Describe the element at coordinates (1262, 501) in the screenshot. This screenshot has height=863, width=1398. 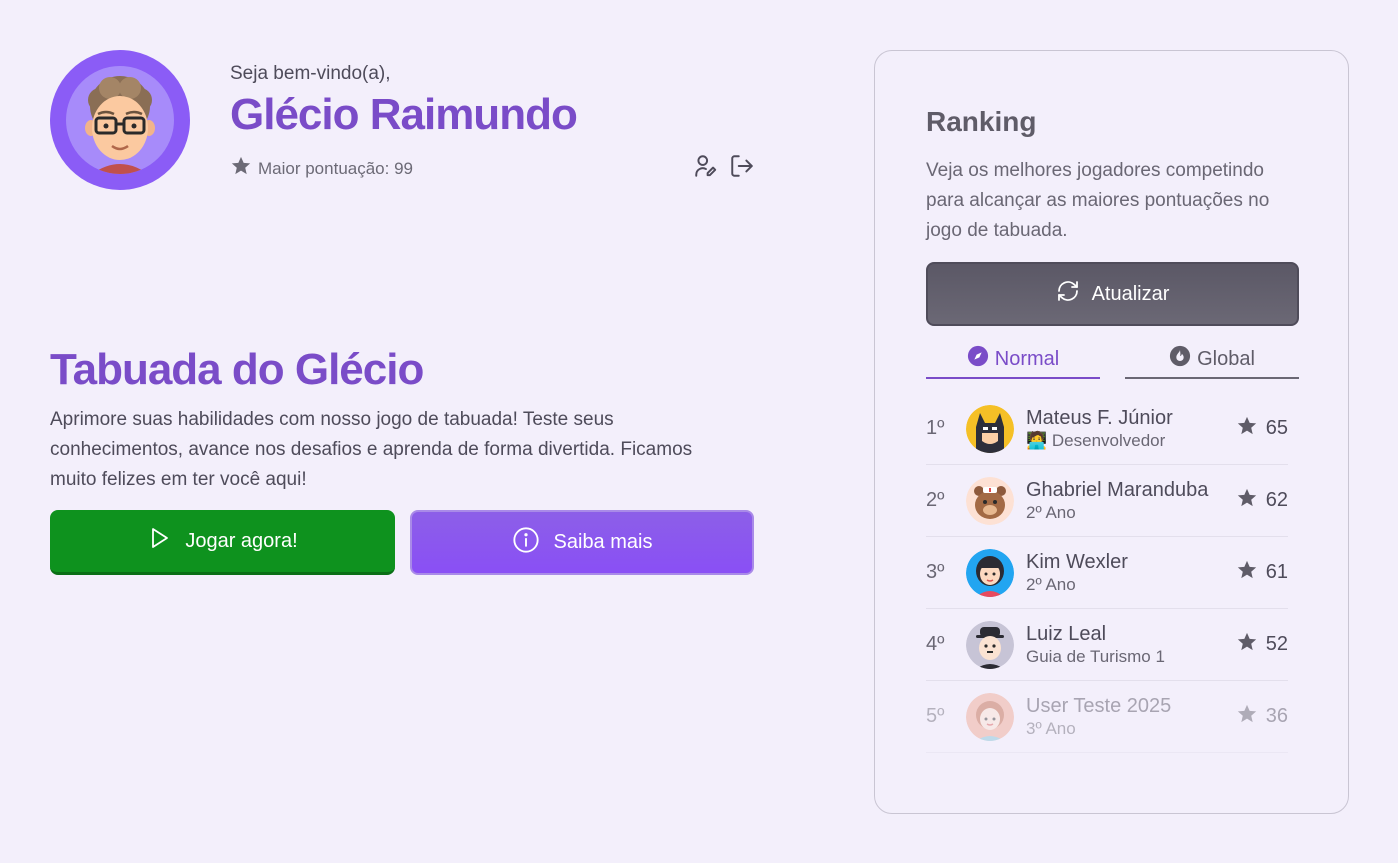
I see `player-score: 62` at that location.